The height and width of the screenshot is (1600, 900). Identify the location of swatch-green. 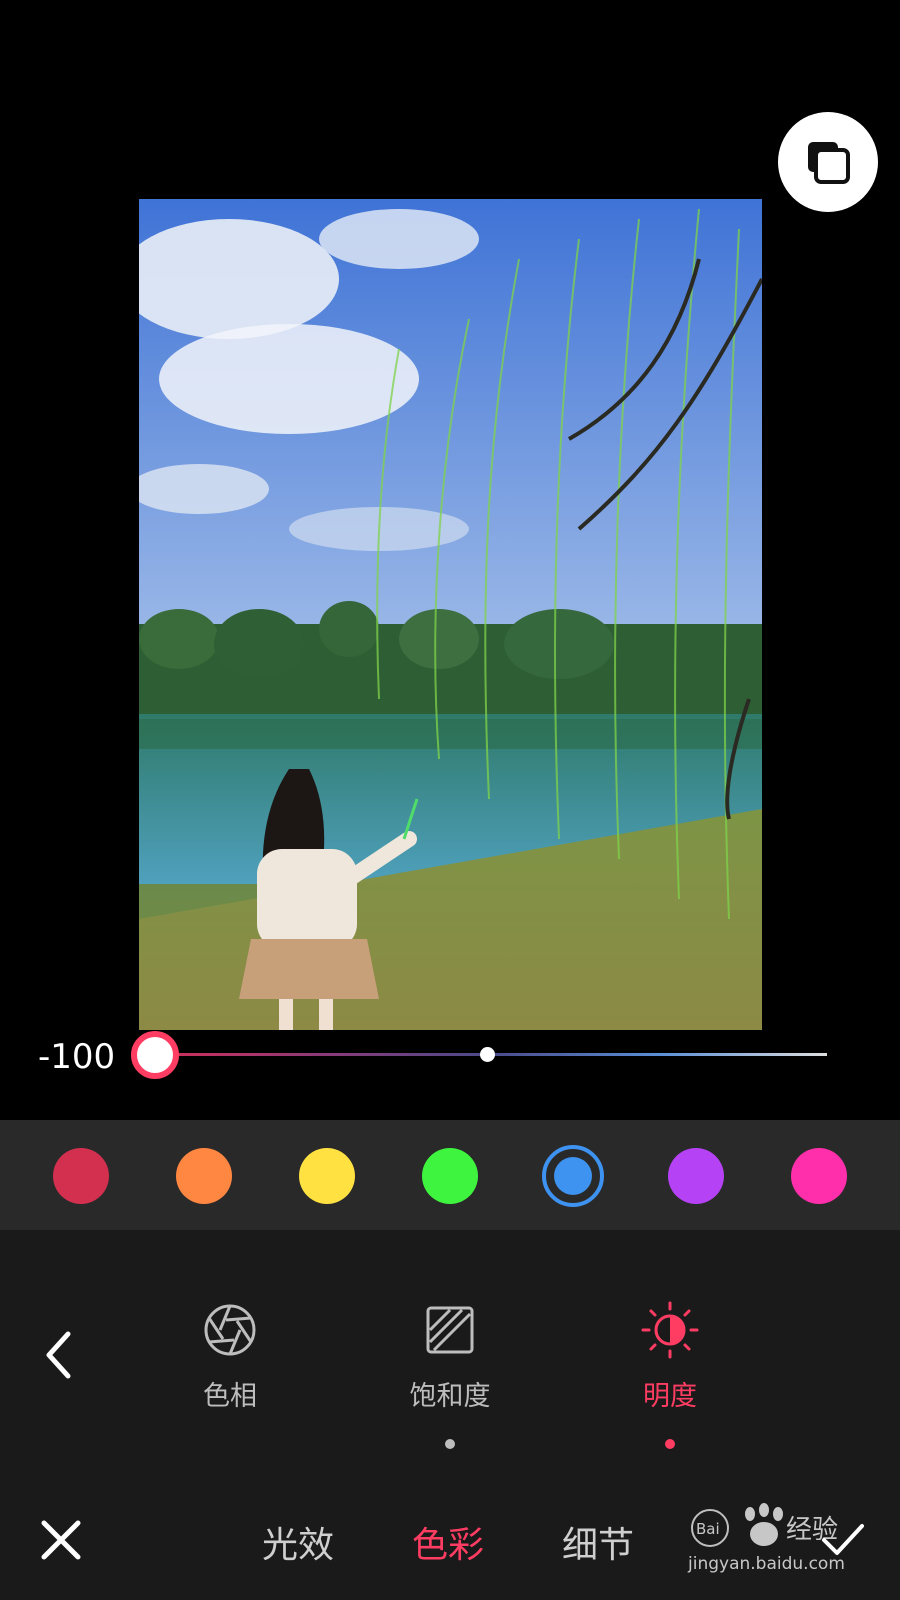
(450, 1176).